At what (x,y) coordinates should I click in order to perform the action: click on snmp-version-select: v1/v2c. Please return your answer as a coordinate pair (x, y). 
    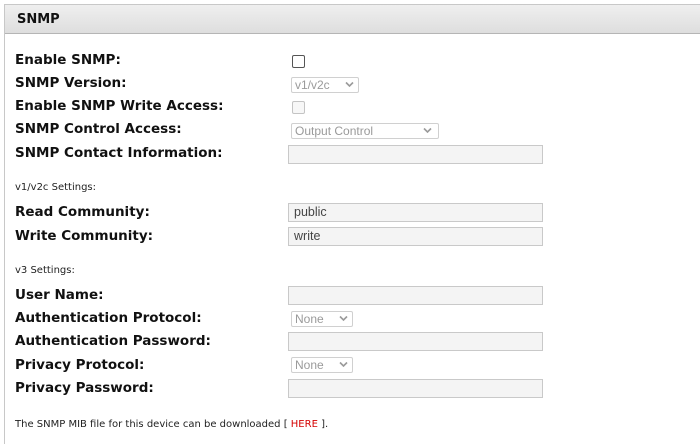
    Looking at the image, I should click on (325, 85).